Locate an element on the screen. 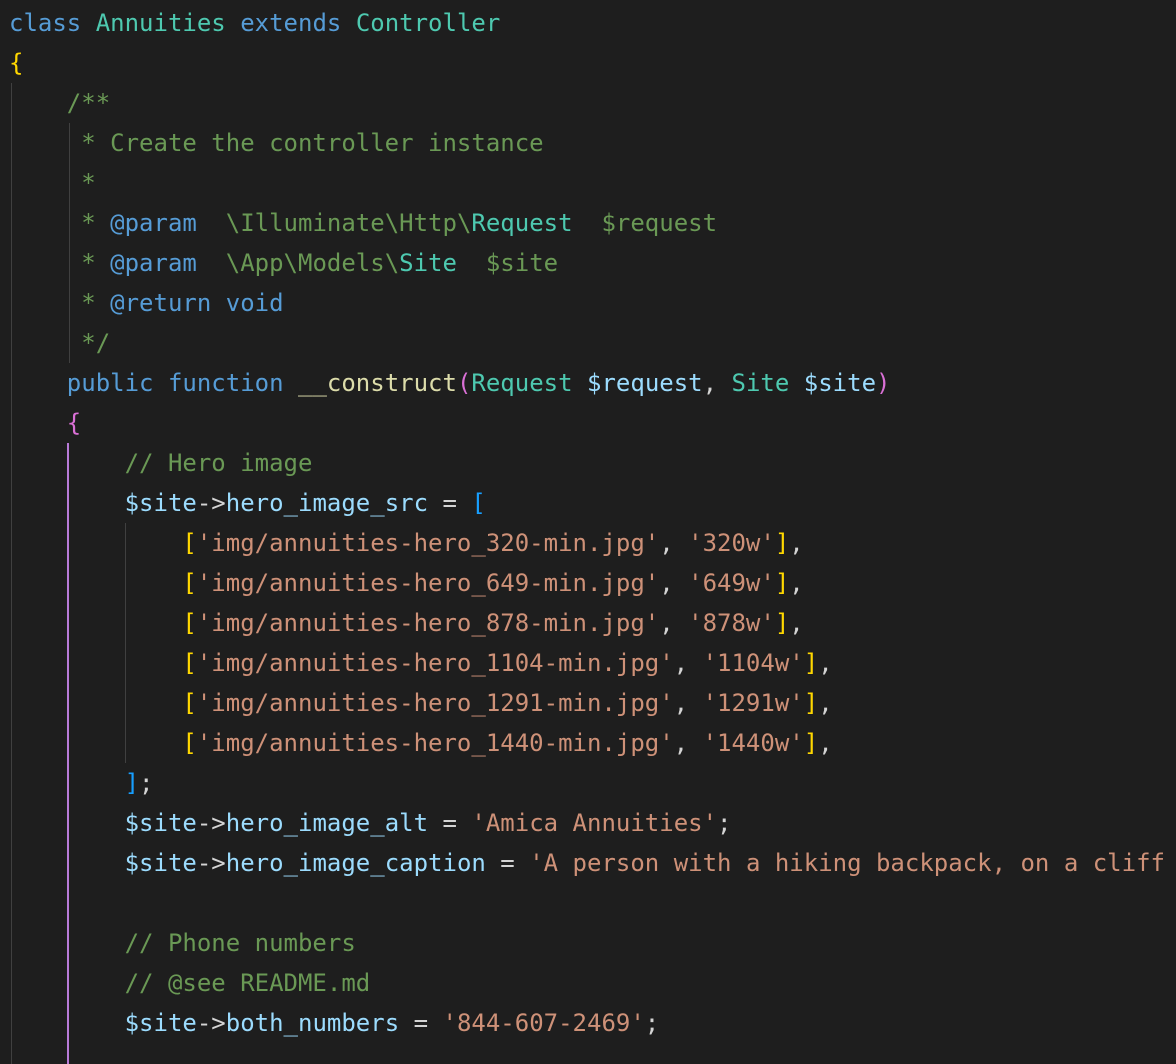 Image resolution: width=1176 pixels, height=1064 pixels. code-token: \App\Models\ is located at coordinates (298, 263).